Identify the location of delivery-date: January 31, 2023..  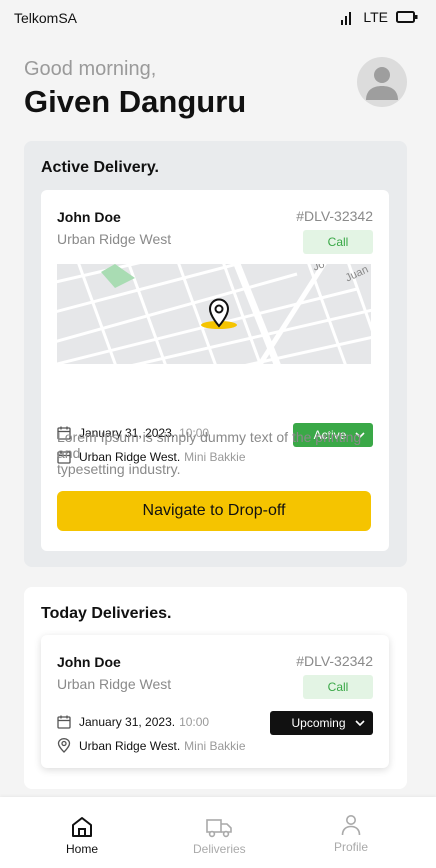
(127, 722).